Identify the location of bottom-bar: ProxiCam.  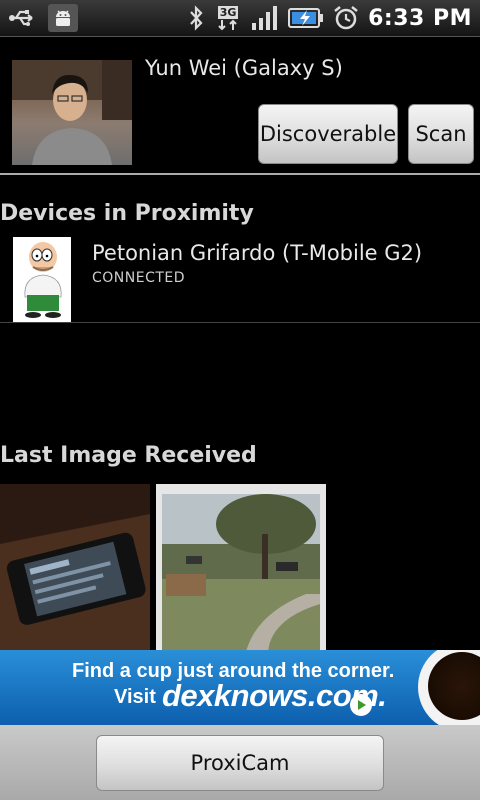
(240, 762).